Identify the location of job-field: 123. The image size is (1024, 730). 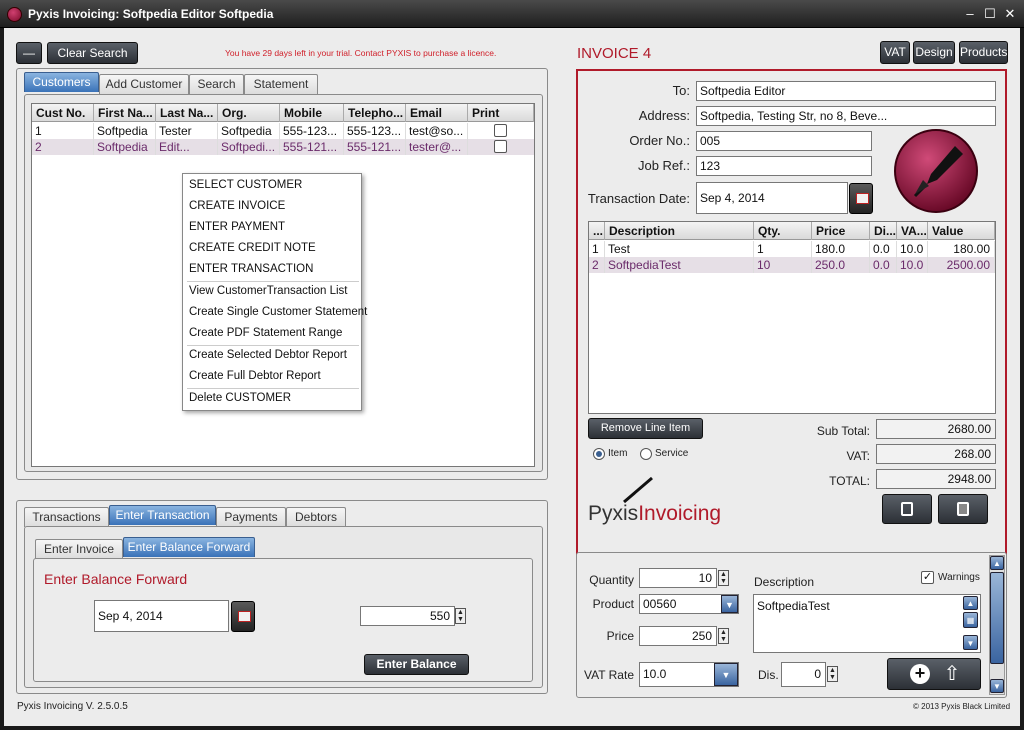
(784, 166).